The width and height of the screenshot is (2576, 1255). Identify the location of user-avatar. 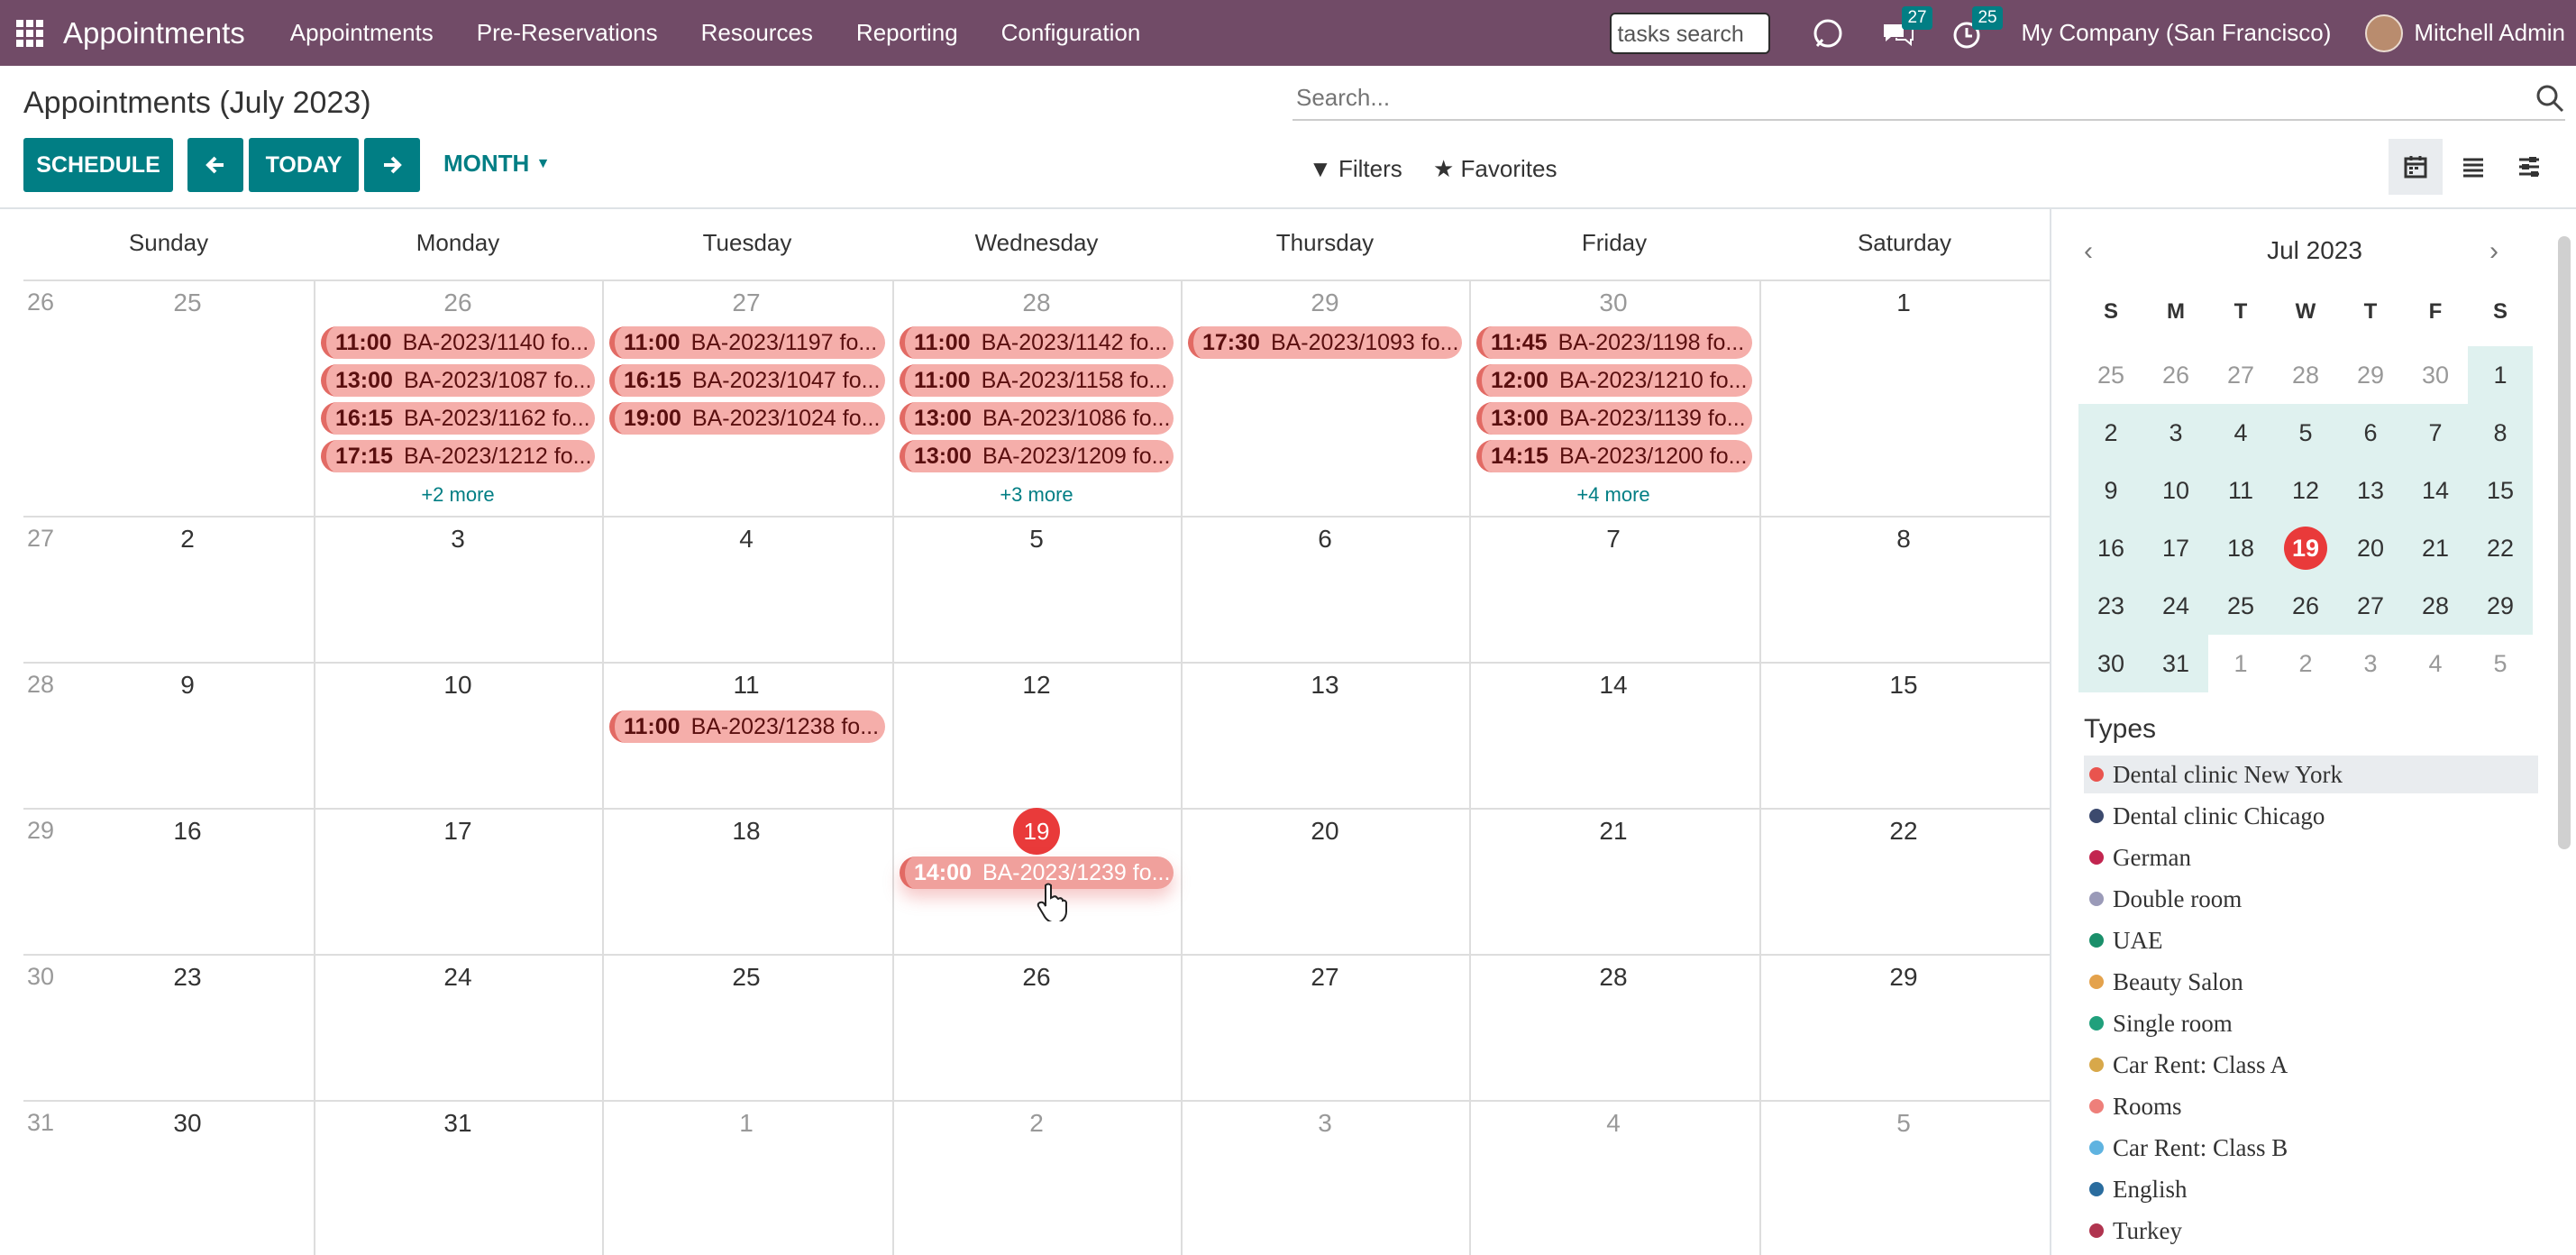
(2384, 33).